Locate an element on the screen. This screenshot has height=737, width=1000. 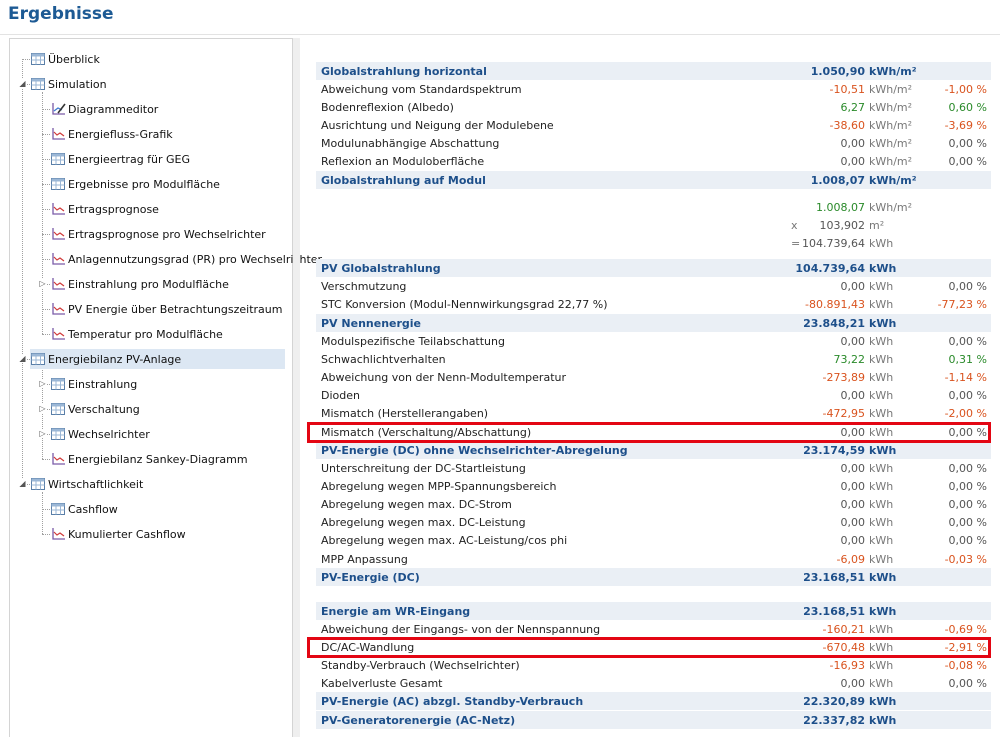
tree-item: Einstrahlung pro Modulfläche is located at coordinates (139, 284).